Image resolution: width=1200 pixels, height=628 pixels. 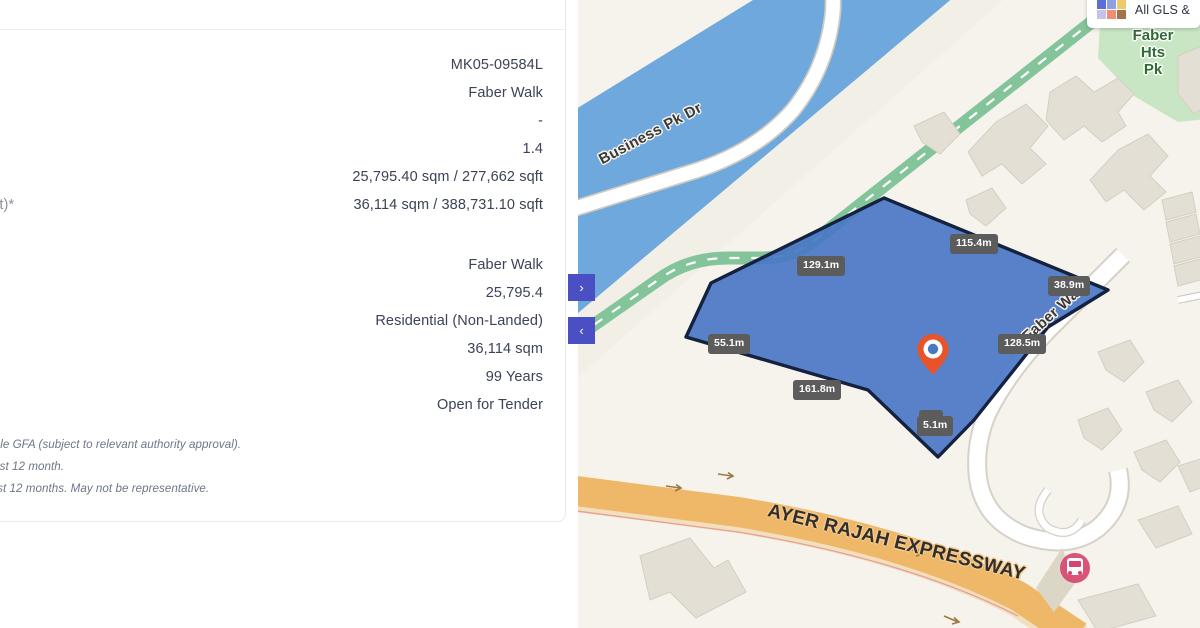 I want to click on detail-row: (sqm sqft)* 36,114 sqm / 388,731.10 sqft, so click(x=271, y=206).